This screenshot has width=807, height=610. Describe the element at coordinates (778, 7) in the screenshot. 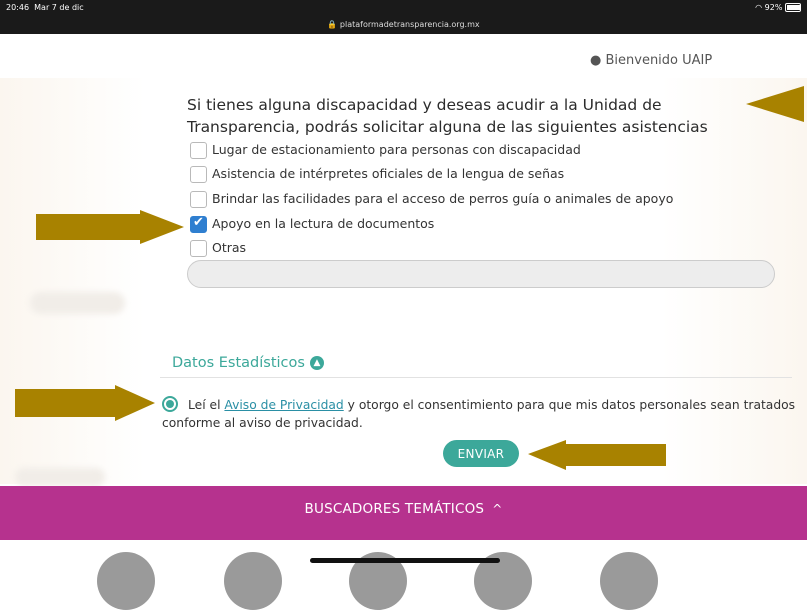

I see `battery-indicator: ◠ 92%` at that location.